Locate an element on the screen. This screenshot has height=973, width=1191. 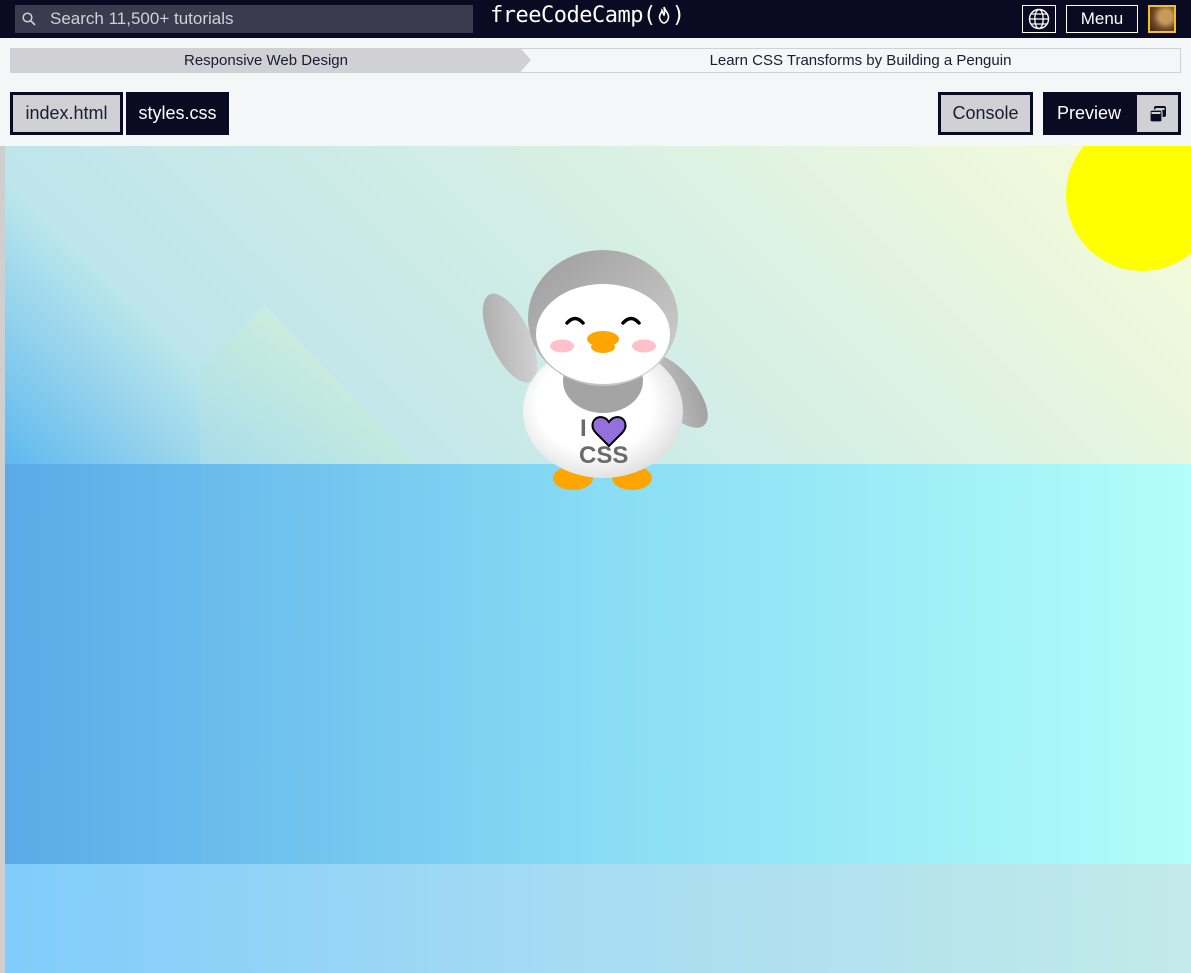
tab-index-html: index.html is located at coordinates (66, 113).